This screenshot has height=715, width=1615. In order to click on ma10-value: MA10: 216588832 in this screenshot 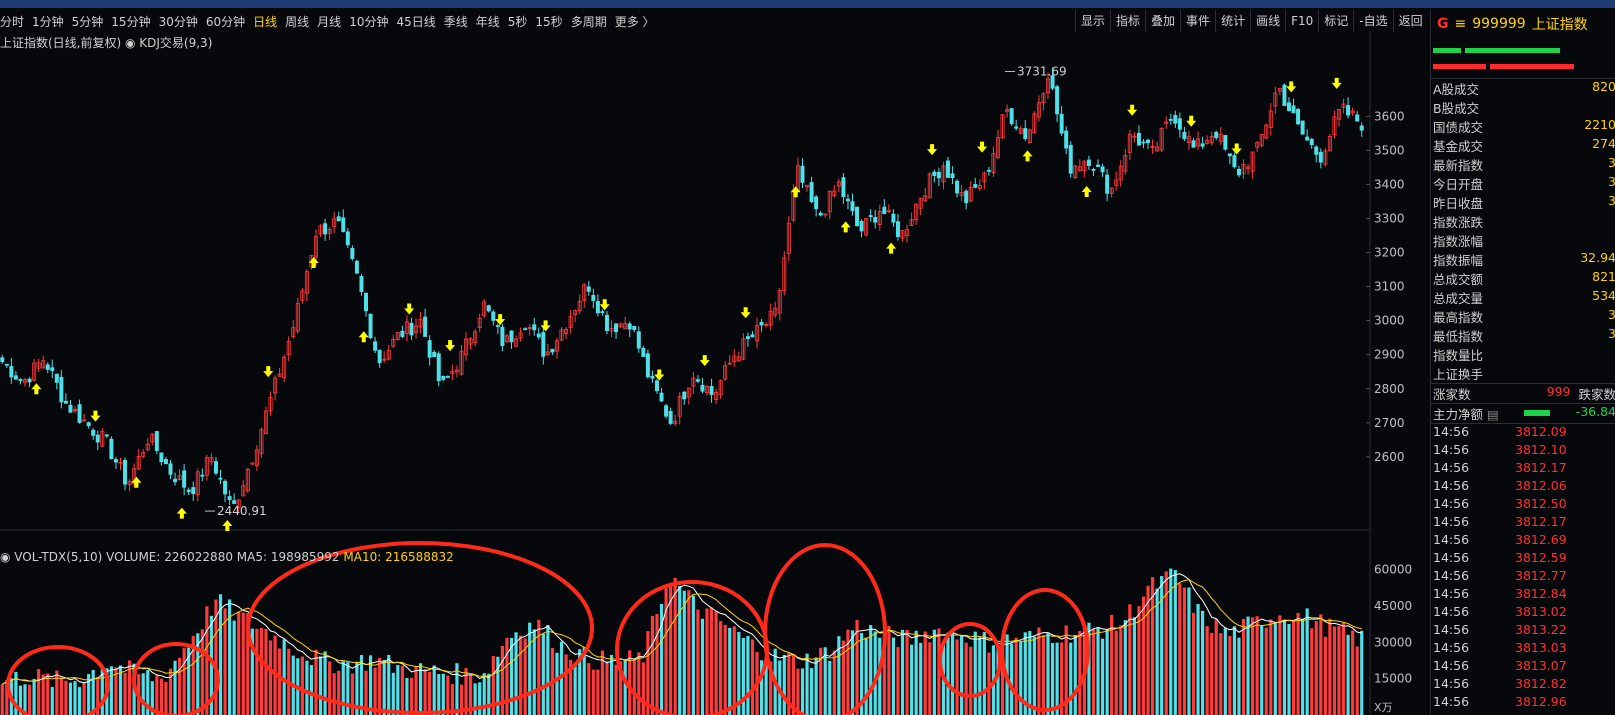, I will do `click(398, 557)`.